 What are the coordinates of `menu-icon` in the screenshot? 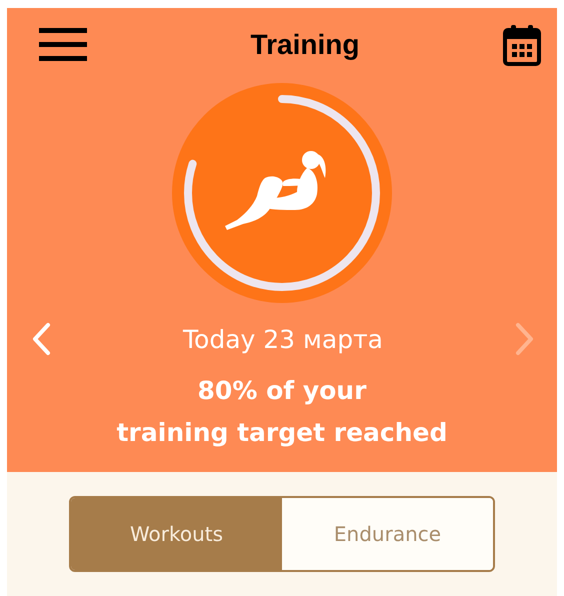 It's located at (63, 45).